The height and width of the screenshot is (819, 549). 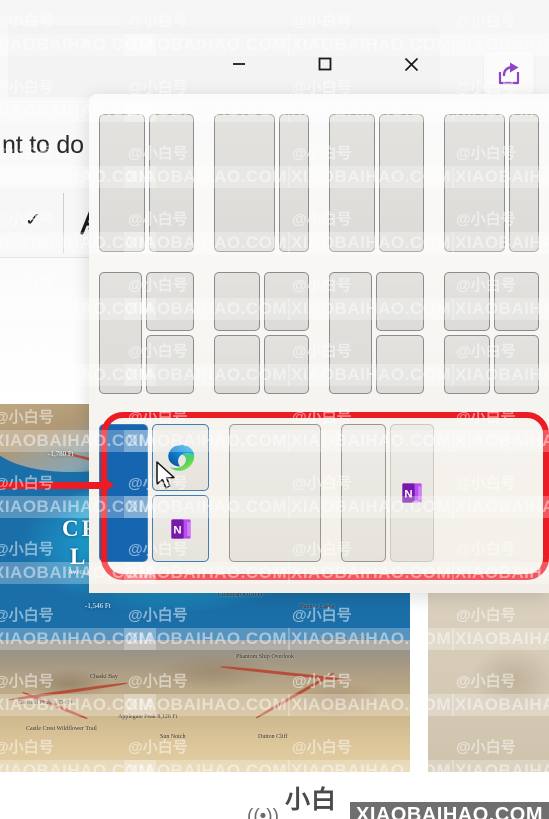 I want to click on tell-me-search-text: nt to do, so click(x=43, y=145).